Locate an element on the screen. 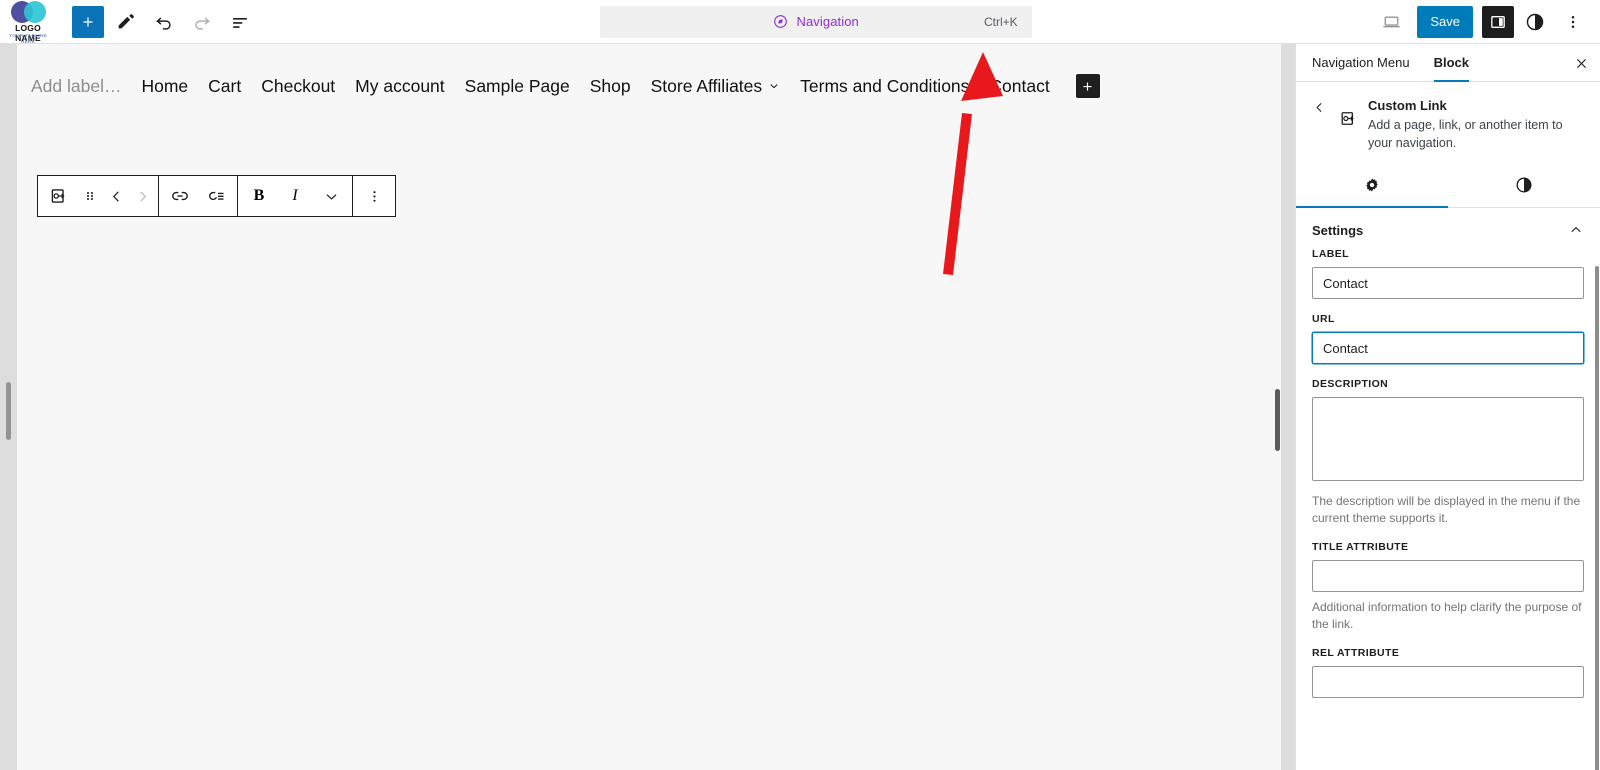  custom-link-icon is located at coordinates (58, 196).